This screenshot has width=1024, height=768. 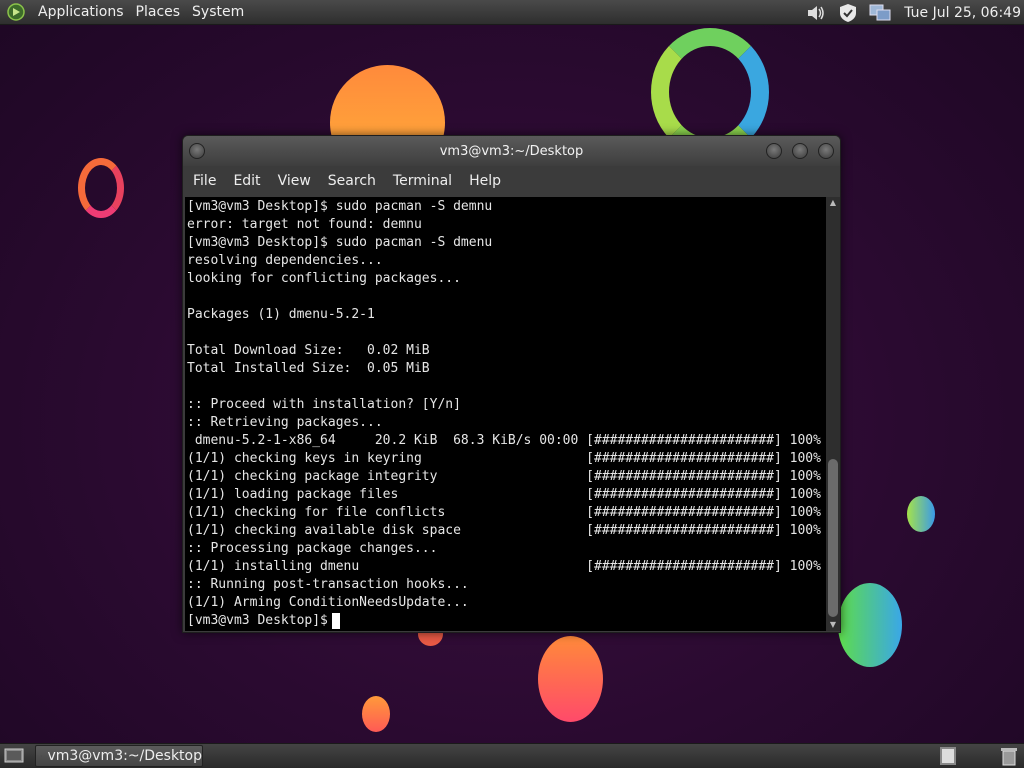 I want to click on taskbar-item-label: vm3@vm3:~/Desktop, so click(x=124, y=756).